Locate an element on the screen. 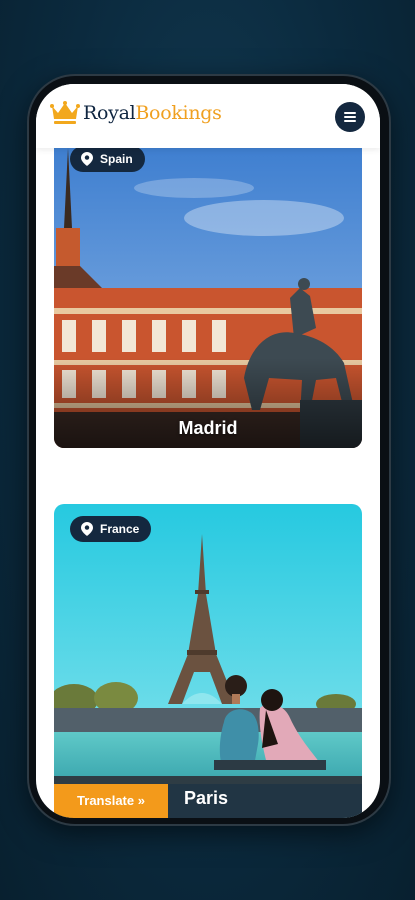 The image size is (415, 900). brand-name: RoyalBookings is located at coordinates (152, 113).